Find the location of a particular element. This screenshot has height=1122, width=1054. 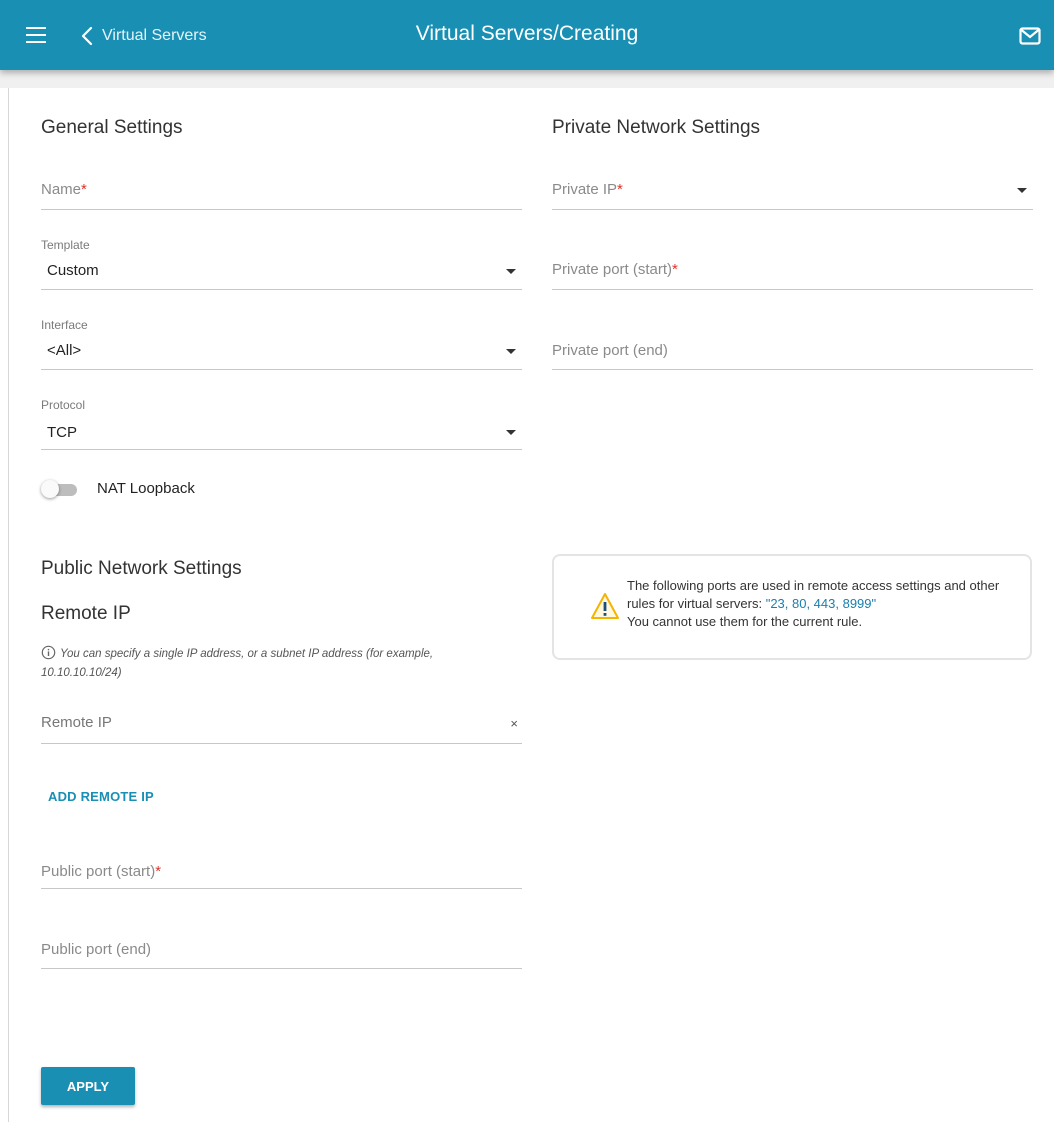

template-label: Template is located at coordinates (65, 245).